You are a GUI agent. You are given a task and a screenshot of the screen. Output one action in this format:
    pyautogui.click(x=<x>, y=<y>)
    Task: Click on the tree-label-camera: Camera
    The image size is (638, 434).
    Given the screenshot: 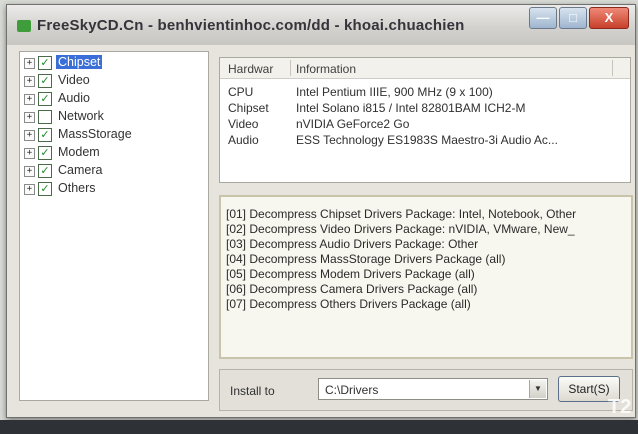 What is the action you would take?
    pyautogui.click(x=80, y=170)
    